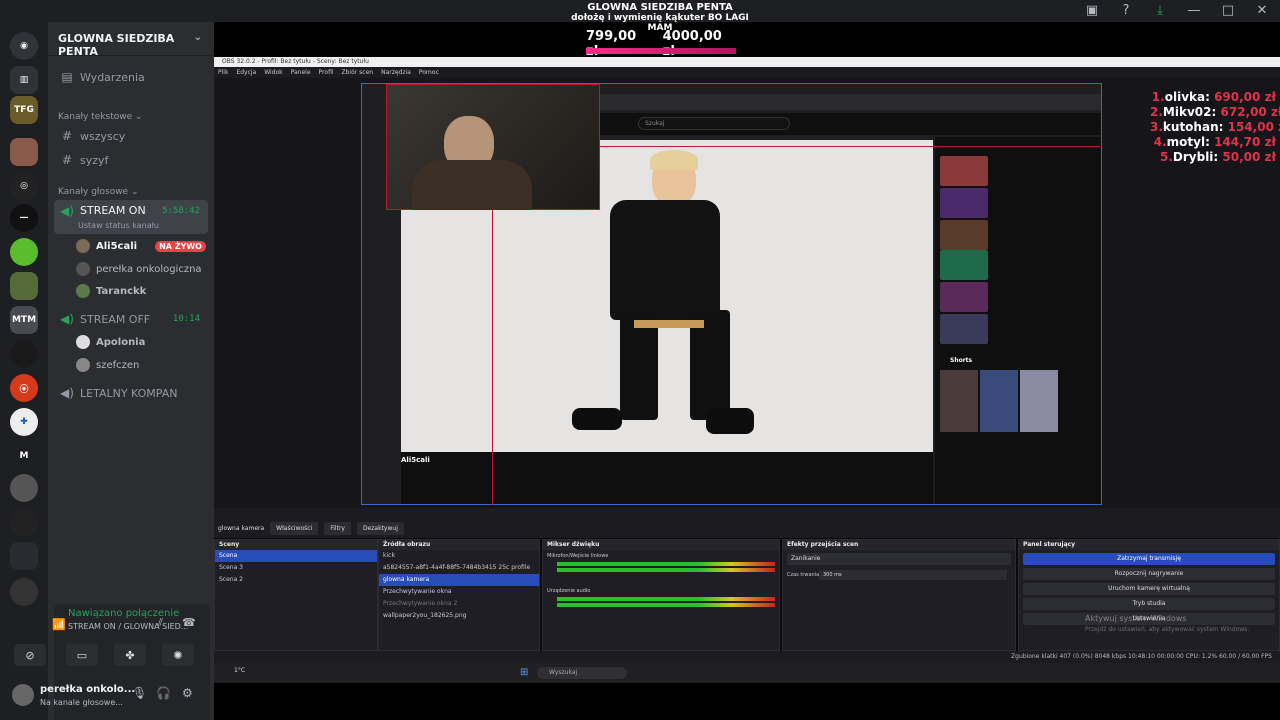 The image size is (1280, 720). Describe the element at coordinates (131, 77) in the screenshot. I see `events-item: ▤ Wydarzenia` at that location.